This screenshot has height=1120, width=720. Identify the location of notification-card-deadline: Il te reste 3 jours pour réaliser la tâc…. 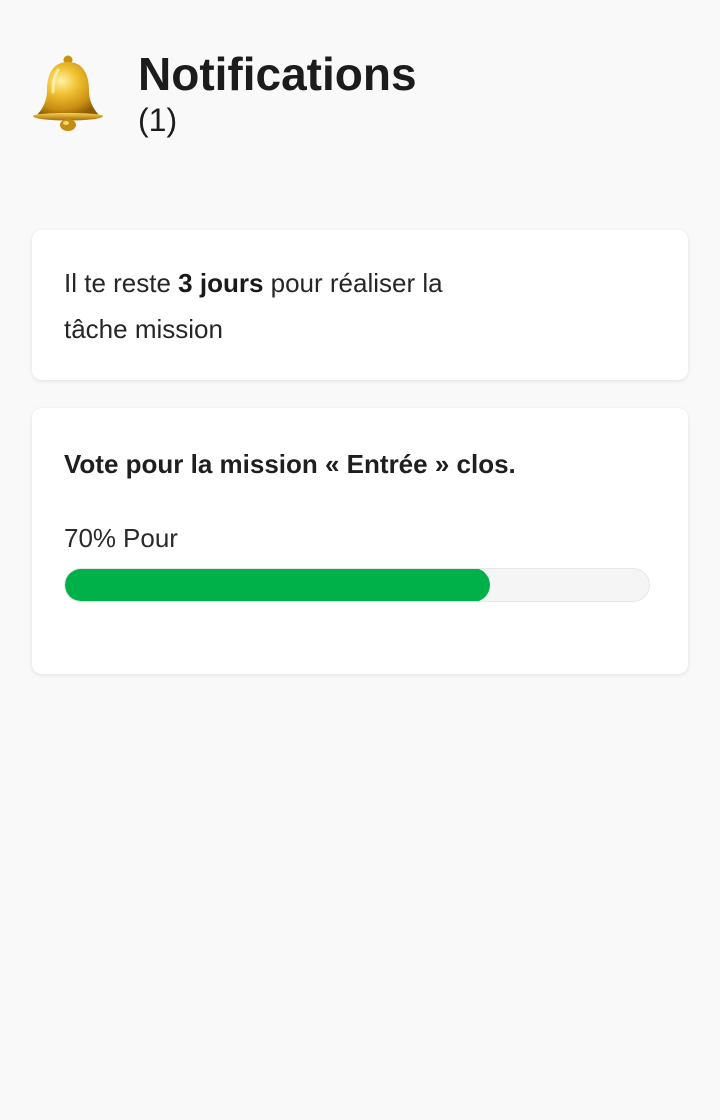
(360, 305).